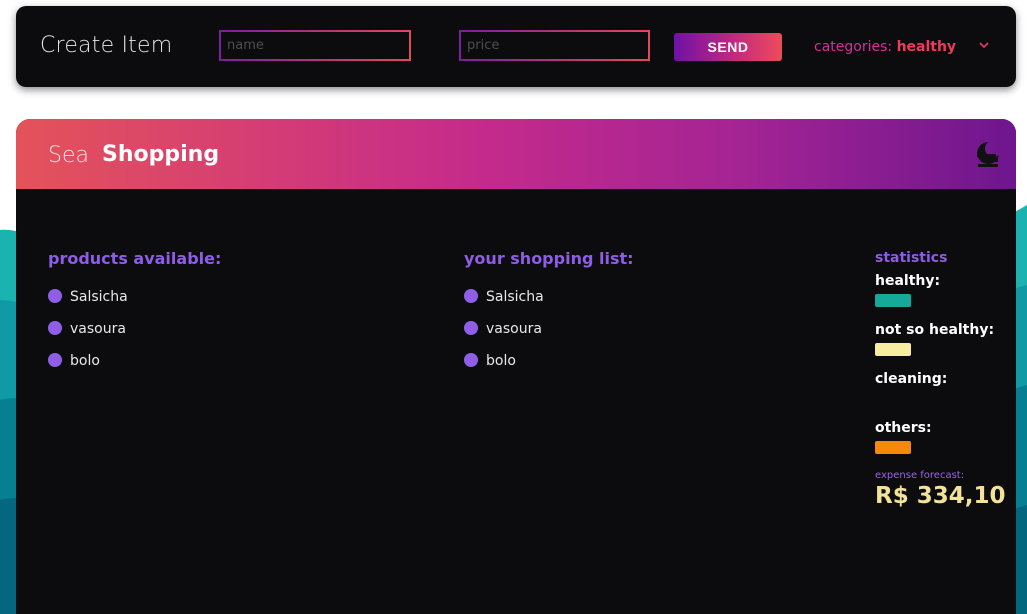 This screenshot has height=614, width=1027. Describe the element at coordinates (85, 361) in the screenshot. I see `product-item-label: bolo` at that location.